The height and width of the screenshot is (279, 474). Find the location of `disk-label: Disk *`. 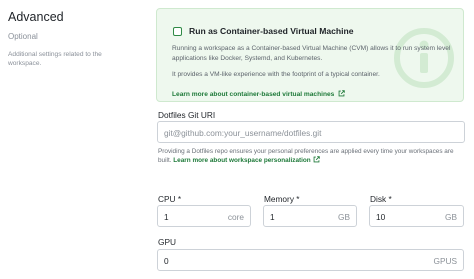

disk-label: Disk * is located at coordinates (381, 199).